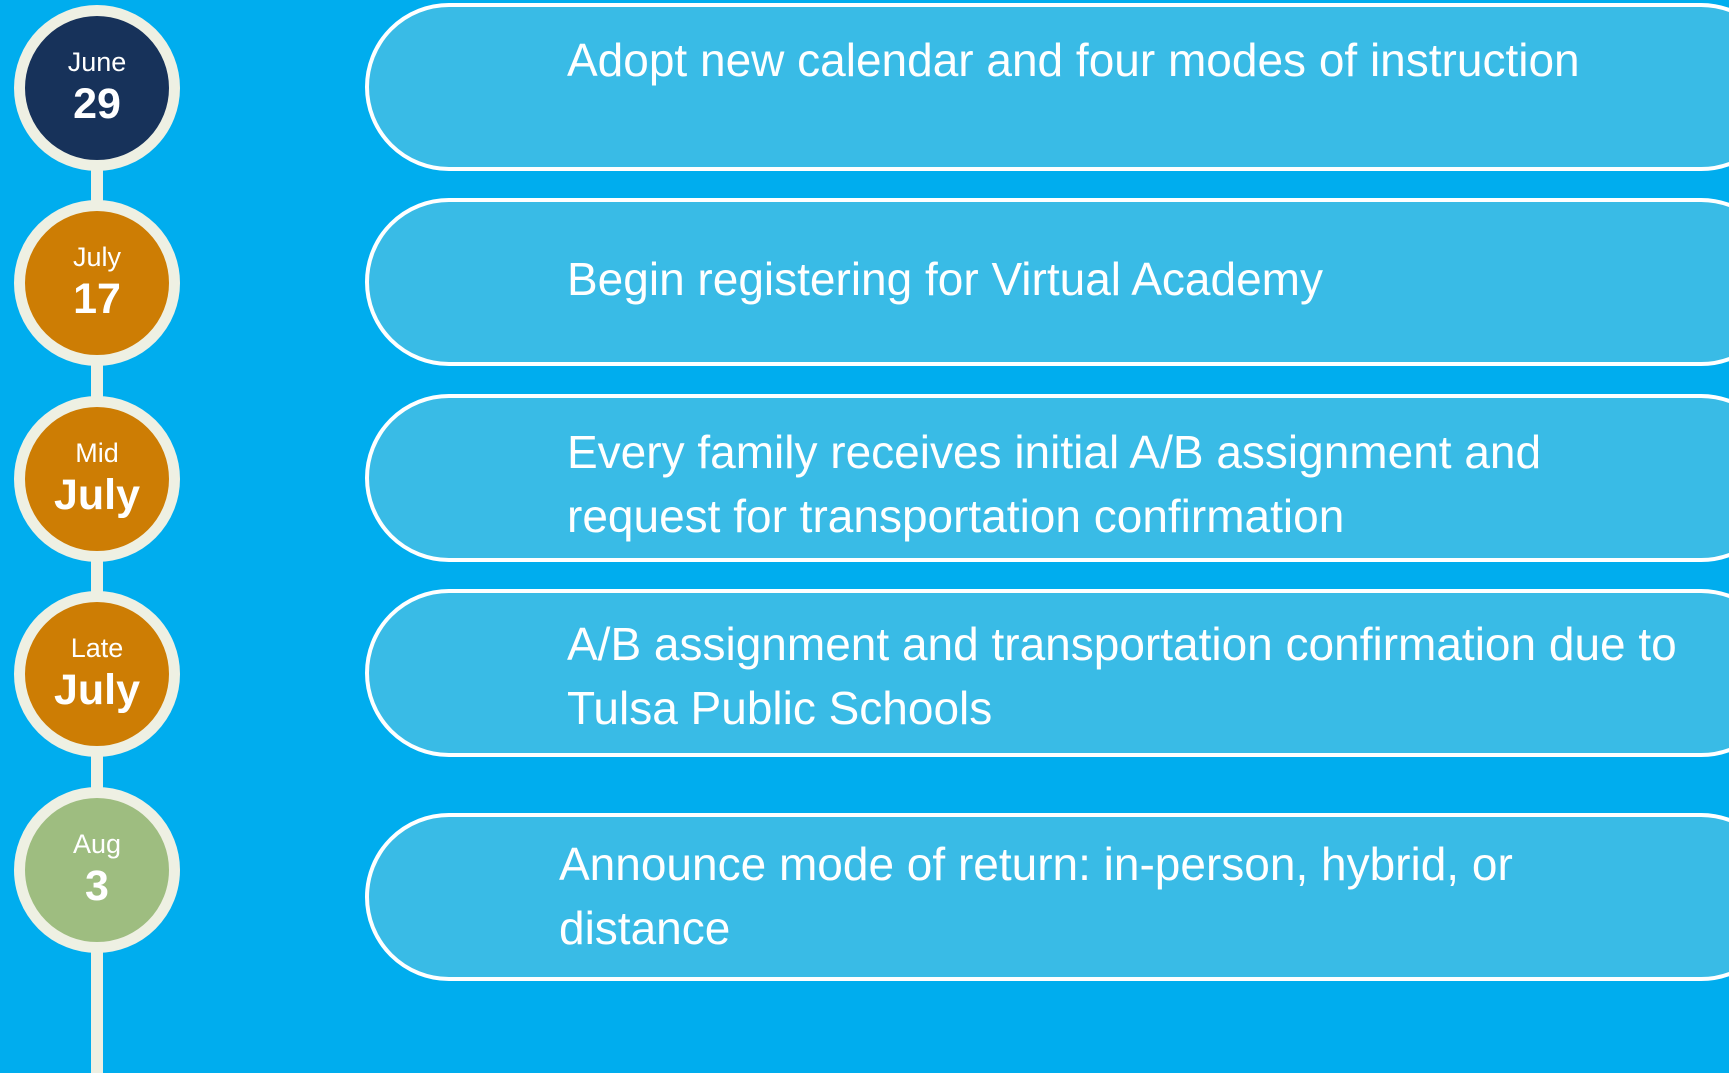 The width and height of the screenshot is (1729, 1073). I want to click on milestone-month-label: Aug, so click(97, 844).